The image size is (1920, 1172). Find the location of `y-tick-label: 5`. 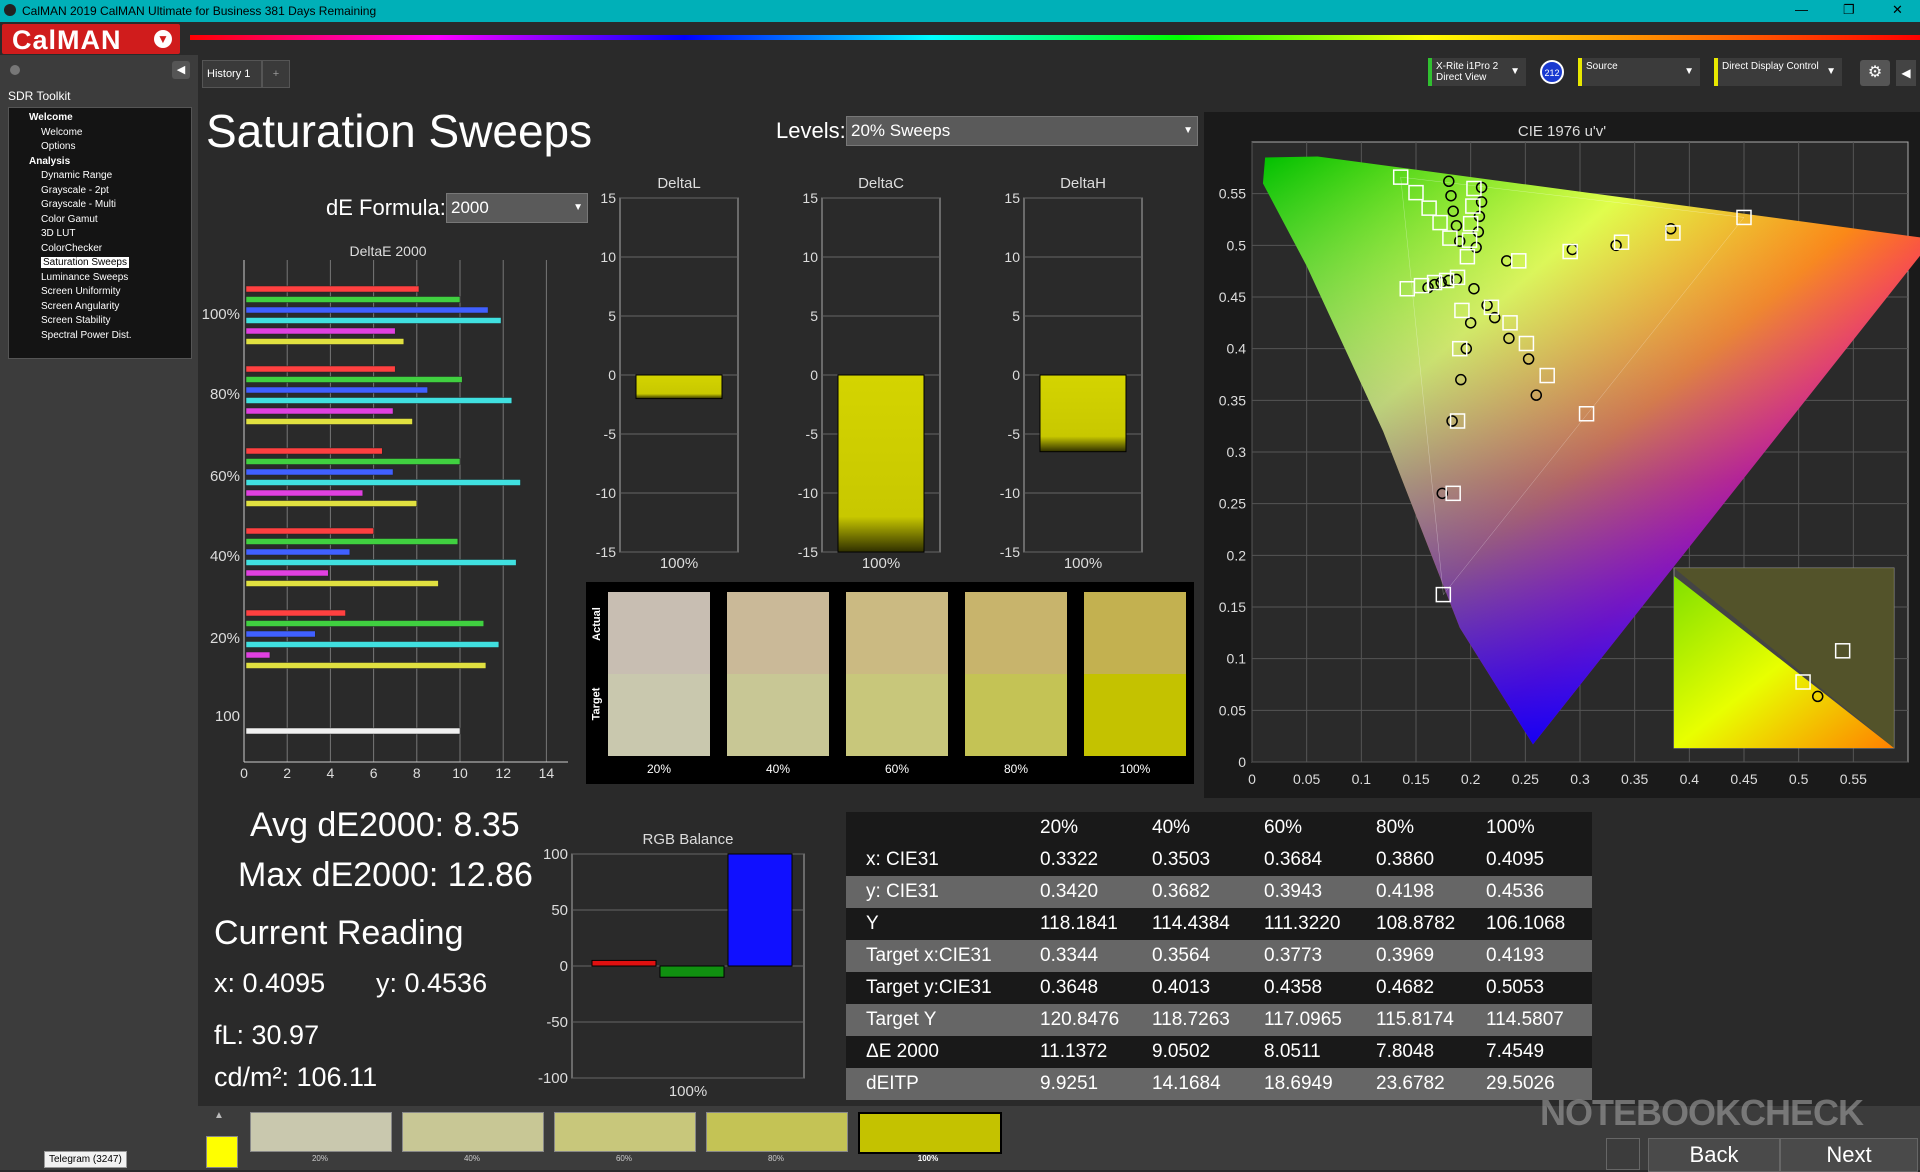

y-tick-label: 5 is located at coordinates (1016, 316).